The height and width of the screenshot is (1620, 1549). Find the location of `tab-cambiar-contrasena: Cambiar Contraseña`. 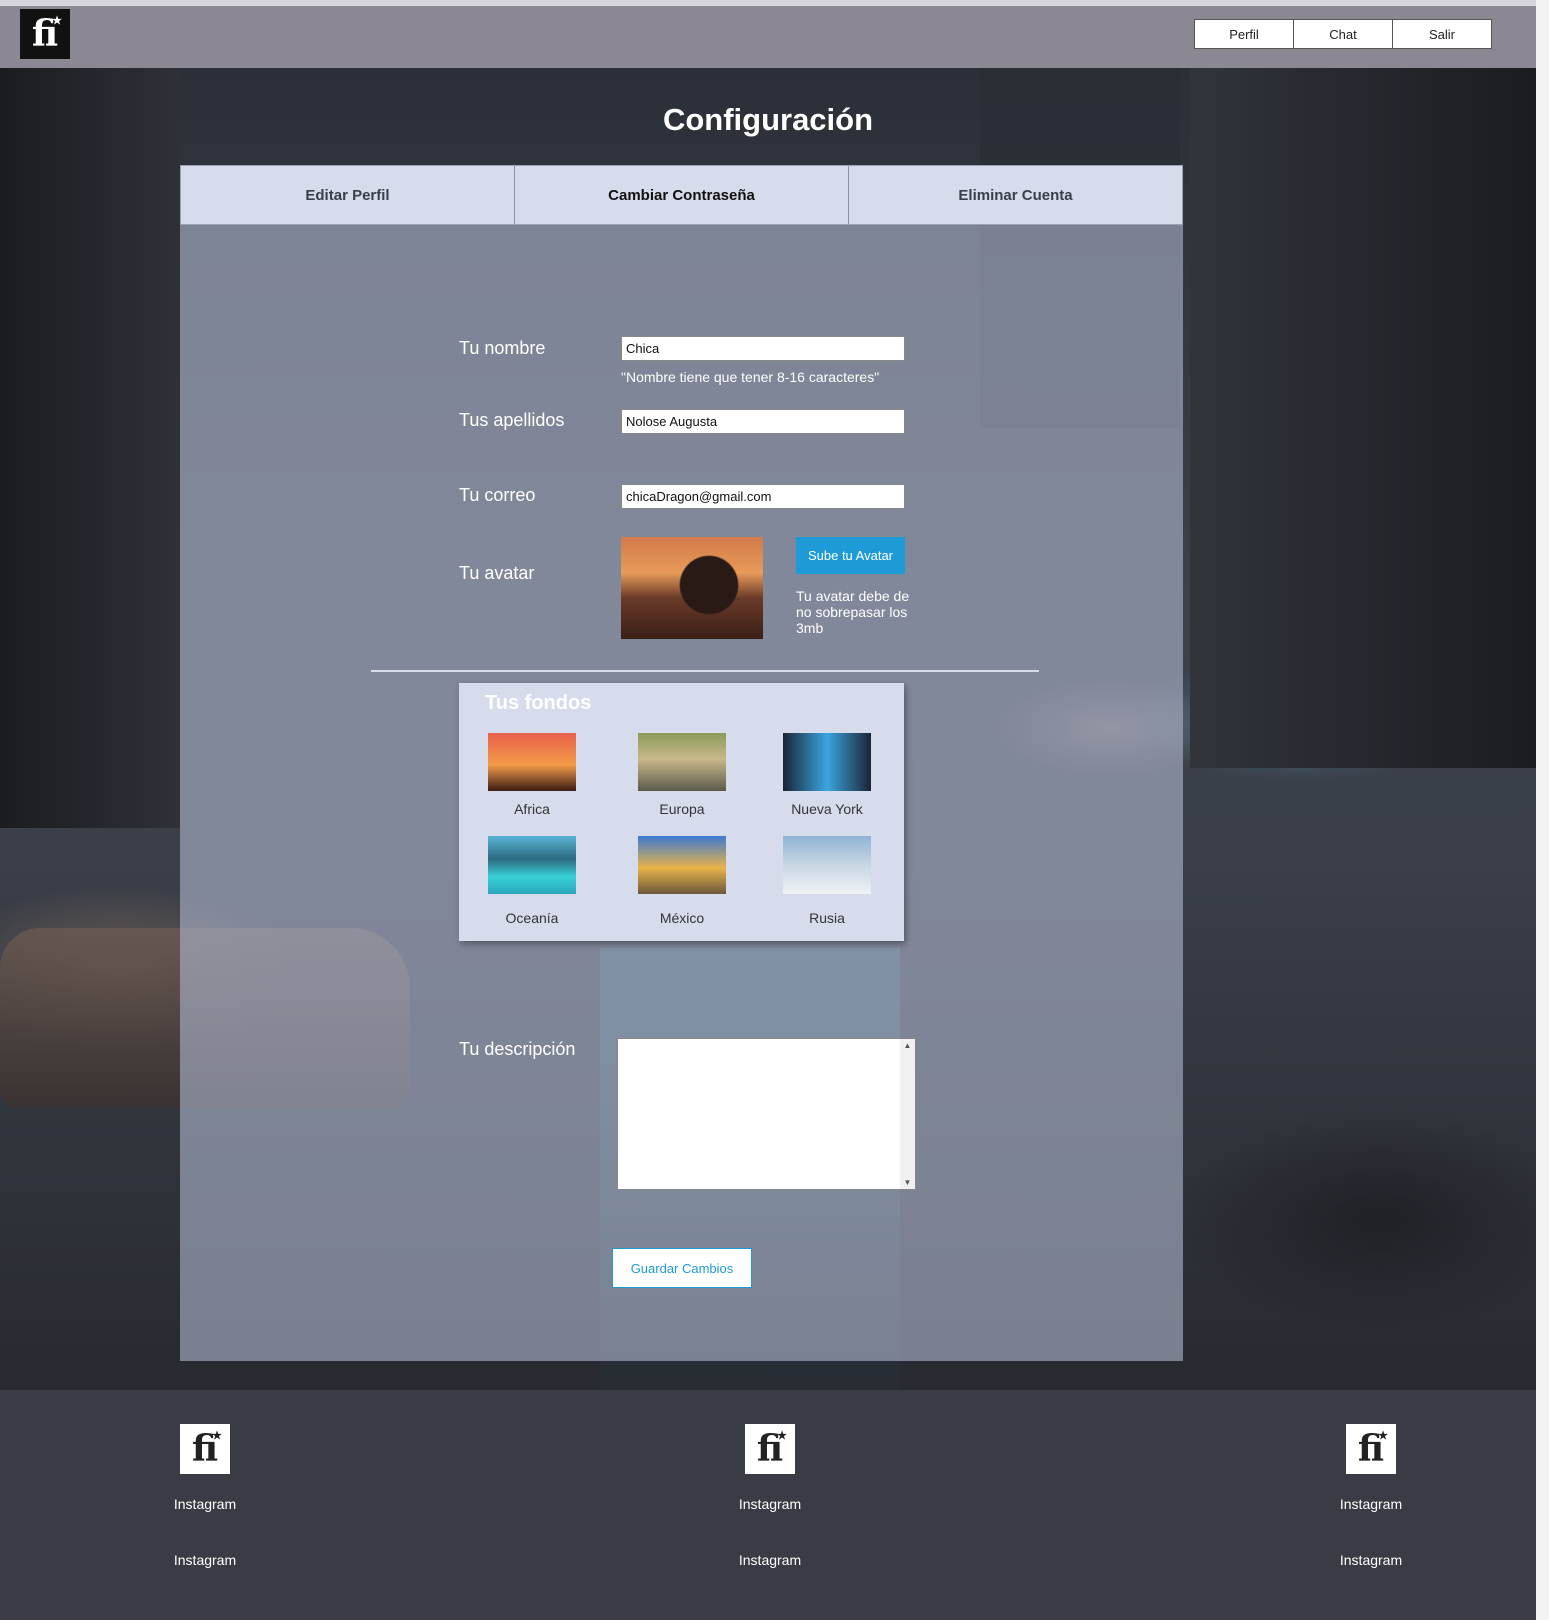

tab-cambiar-contrasena: Cambiar Contraseña is located at coordinates (682, 195).